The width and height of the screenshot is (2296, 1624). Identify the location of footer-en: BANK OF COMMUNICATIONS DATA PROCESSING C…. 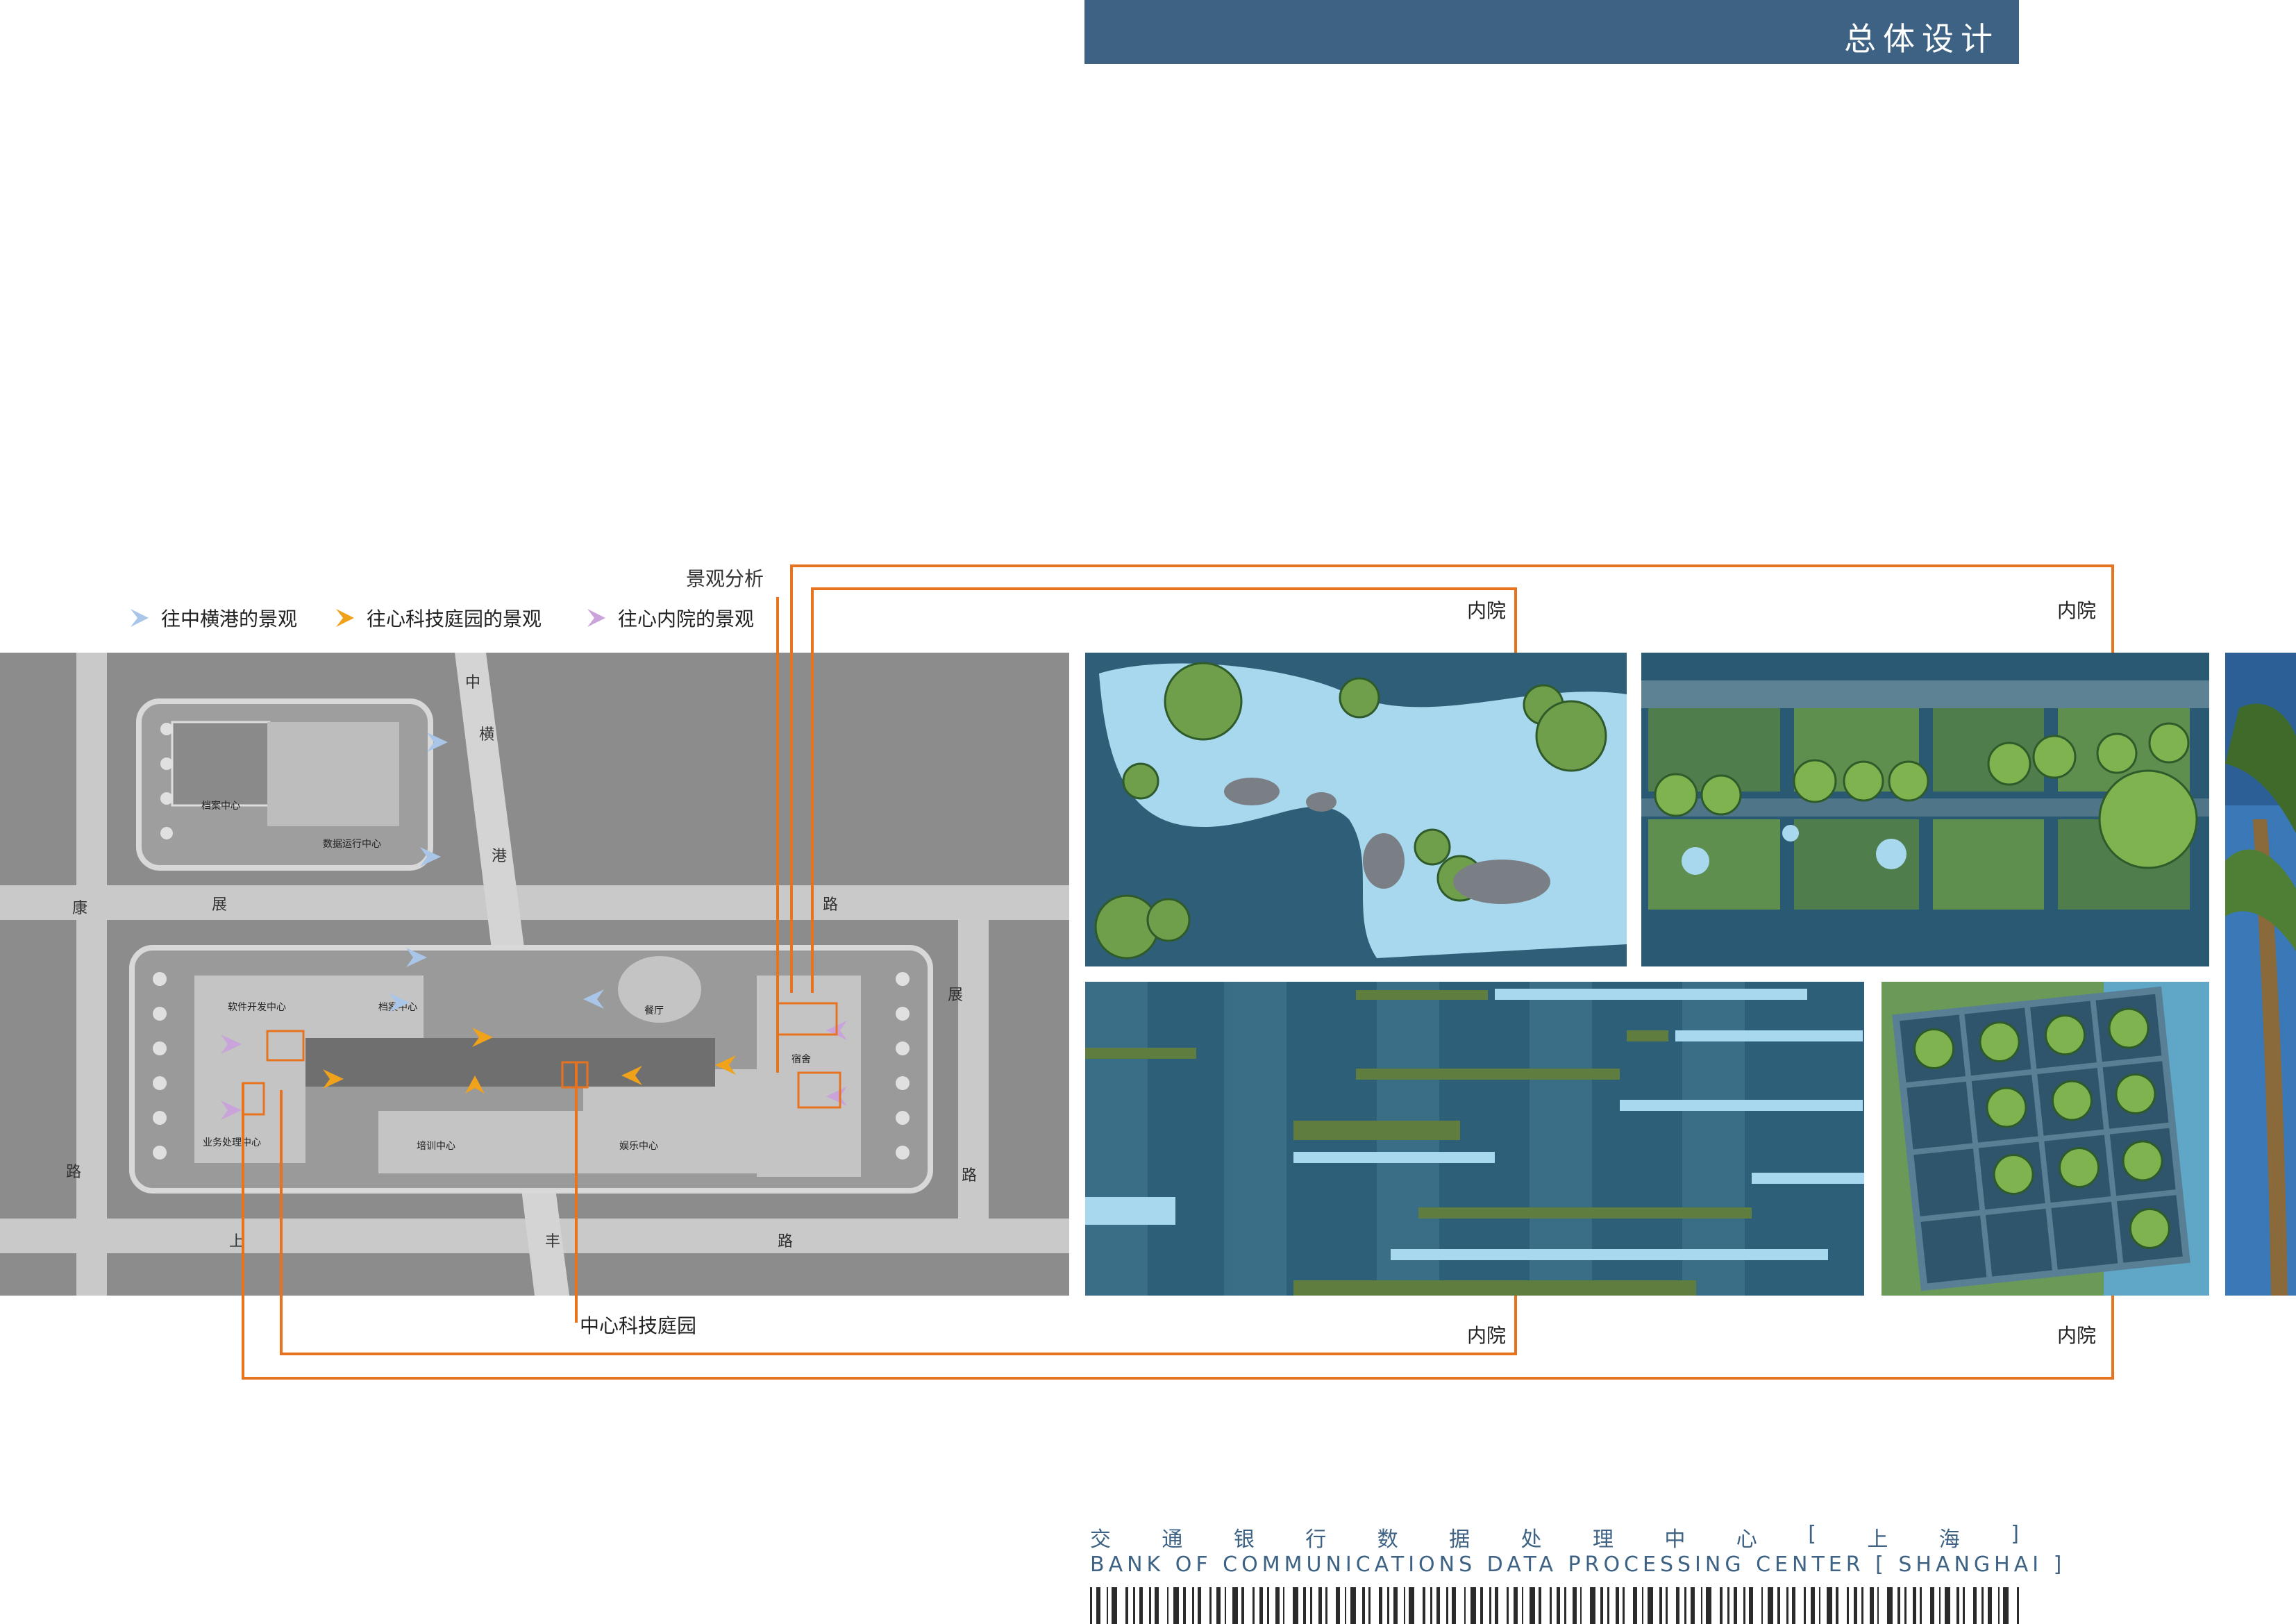
(1578, 1565).